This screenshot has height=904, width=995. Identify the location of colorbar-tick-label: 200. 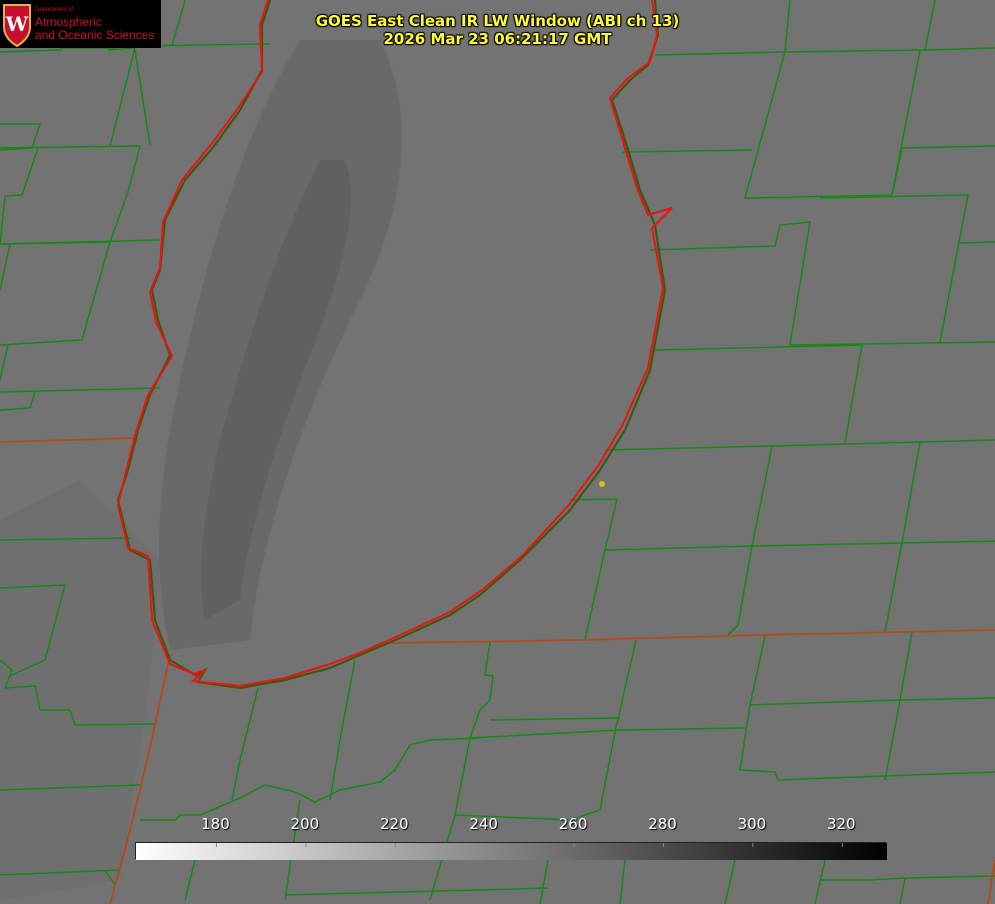
(305, 824).